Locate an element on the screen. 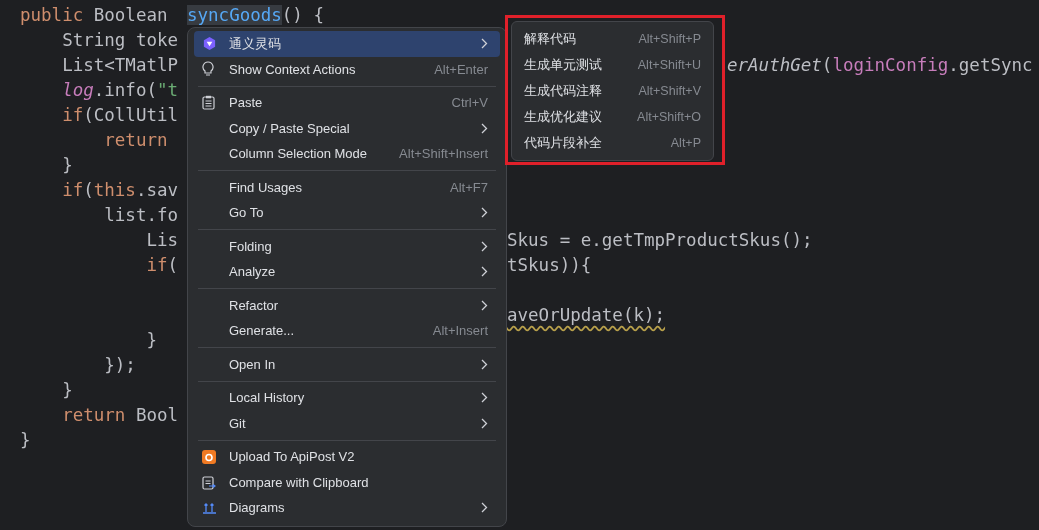  lightbulb-icon is located at coordinates (208, 69).